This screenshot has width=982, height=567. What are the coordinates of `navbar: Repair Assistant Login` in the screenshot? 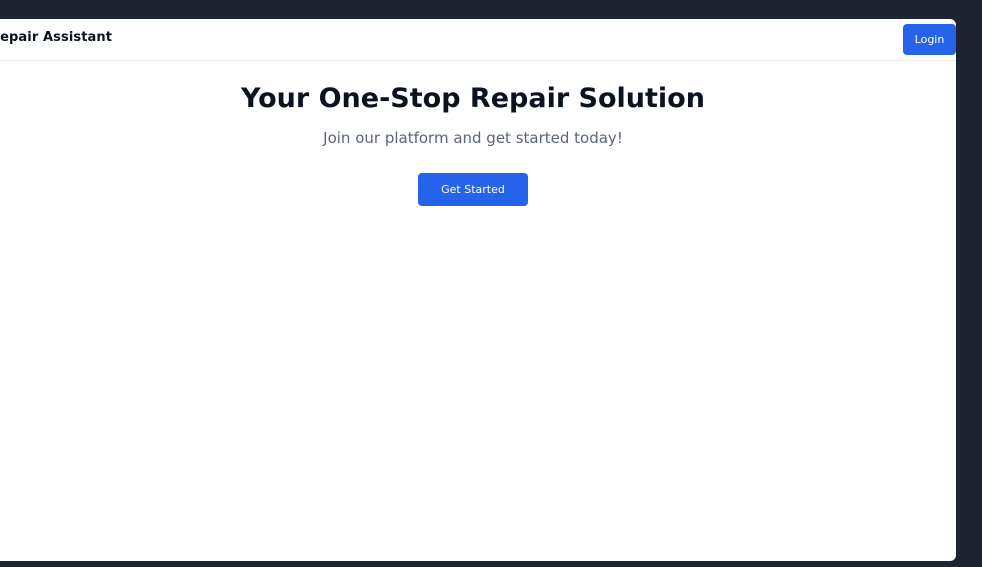 It's located at (478, 40).